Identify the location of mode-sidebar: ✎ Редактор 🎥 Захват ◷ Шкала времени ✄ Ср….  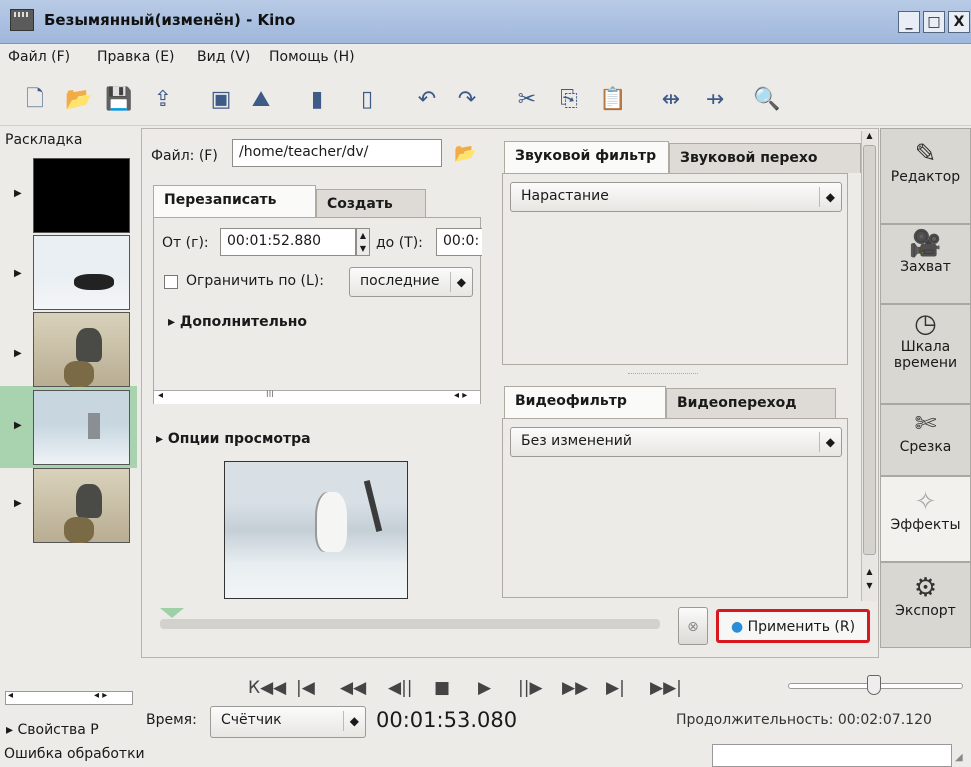
(925, 398).